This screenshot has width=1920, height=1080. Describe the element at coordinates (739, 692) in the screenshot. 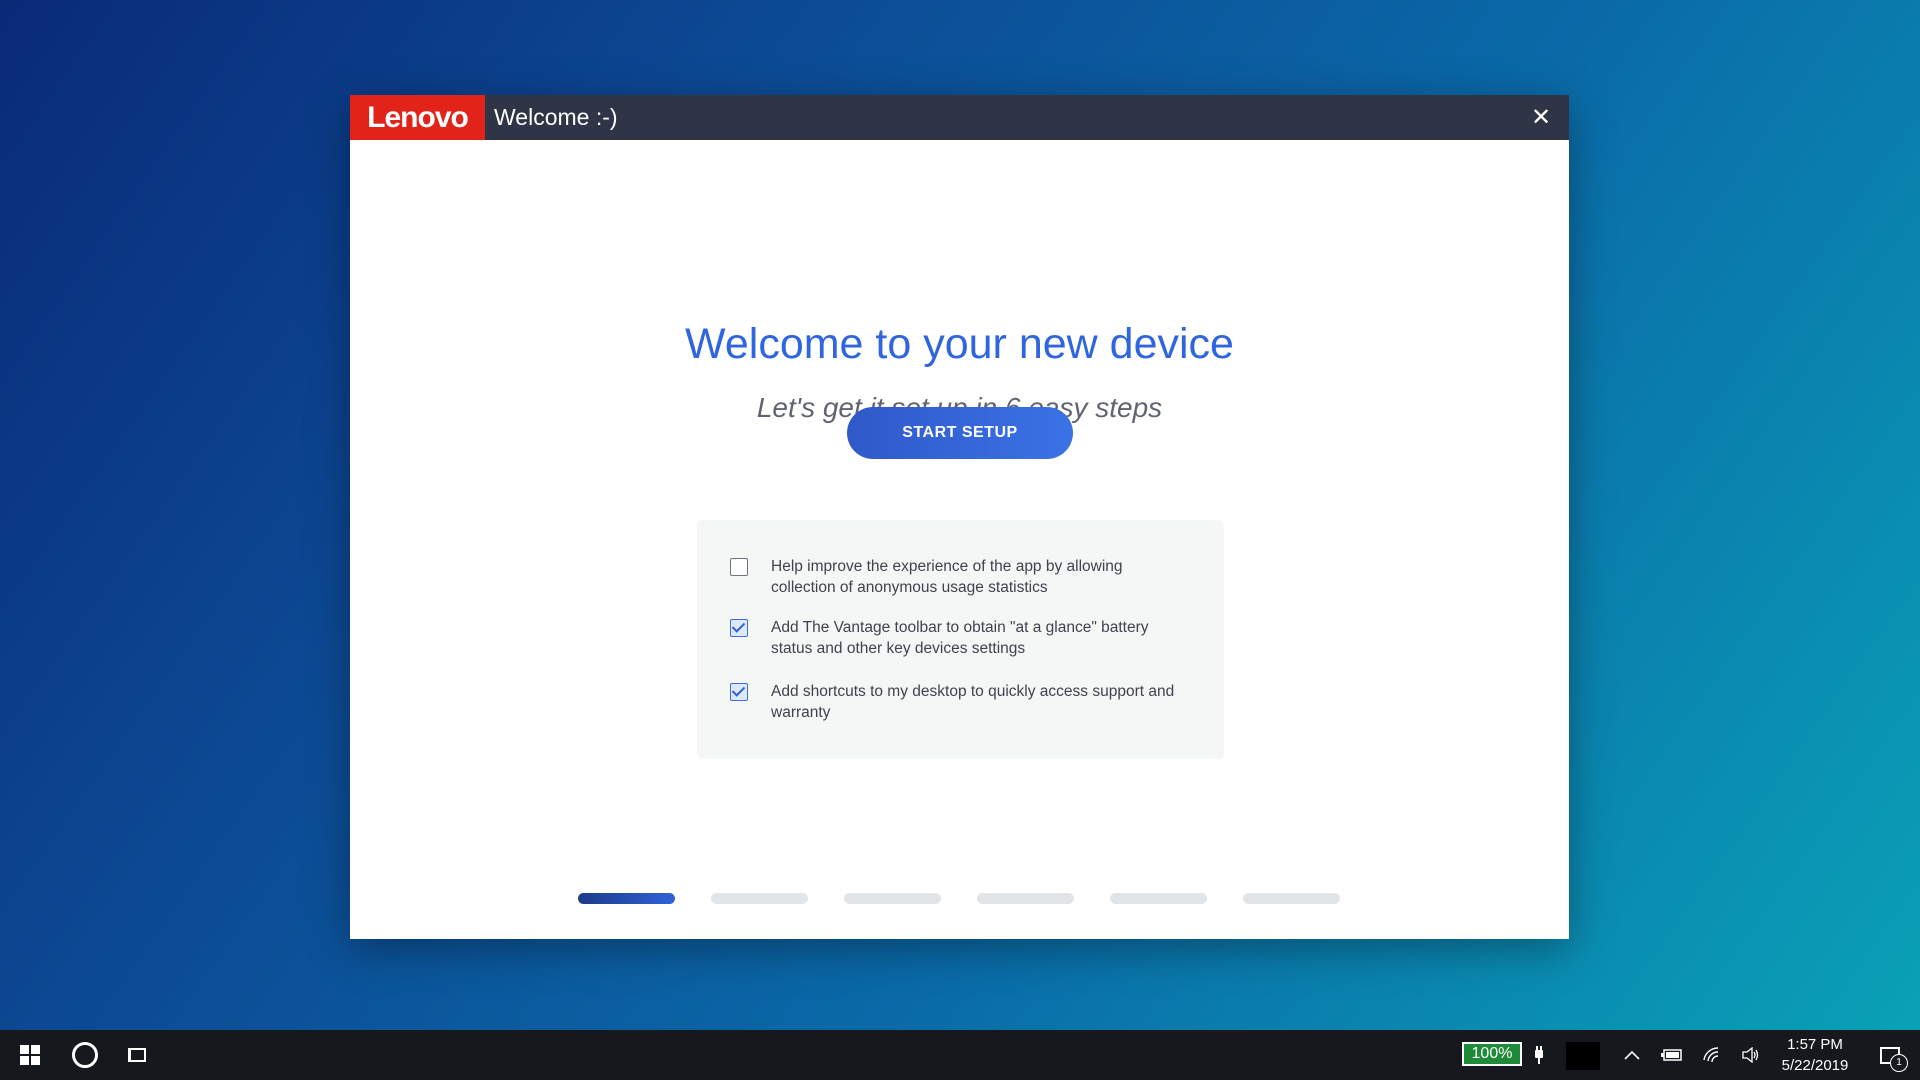

I see `checkbox-desktop-shortcuts` at that location.